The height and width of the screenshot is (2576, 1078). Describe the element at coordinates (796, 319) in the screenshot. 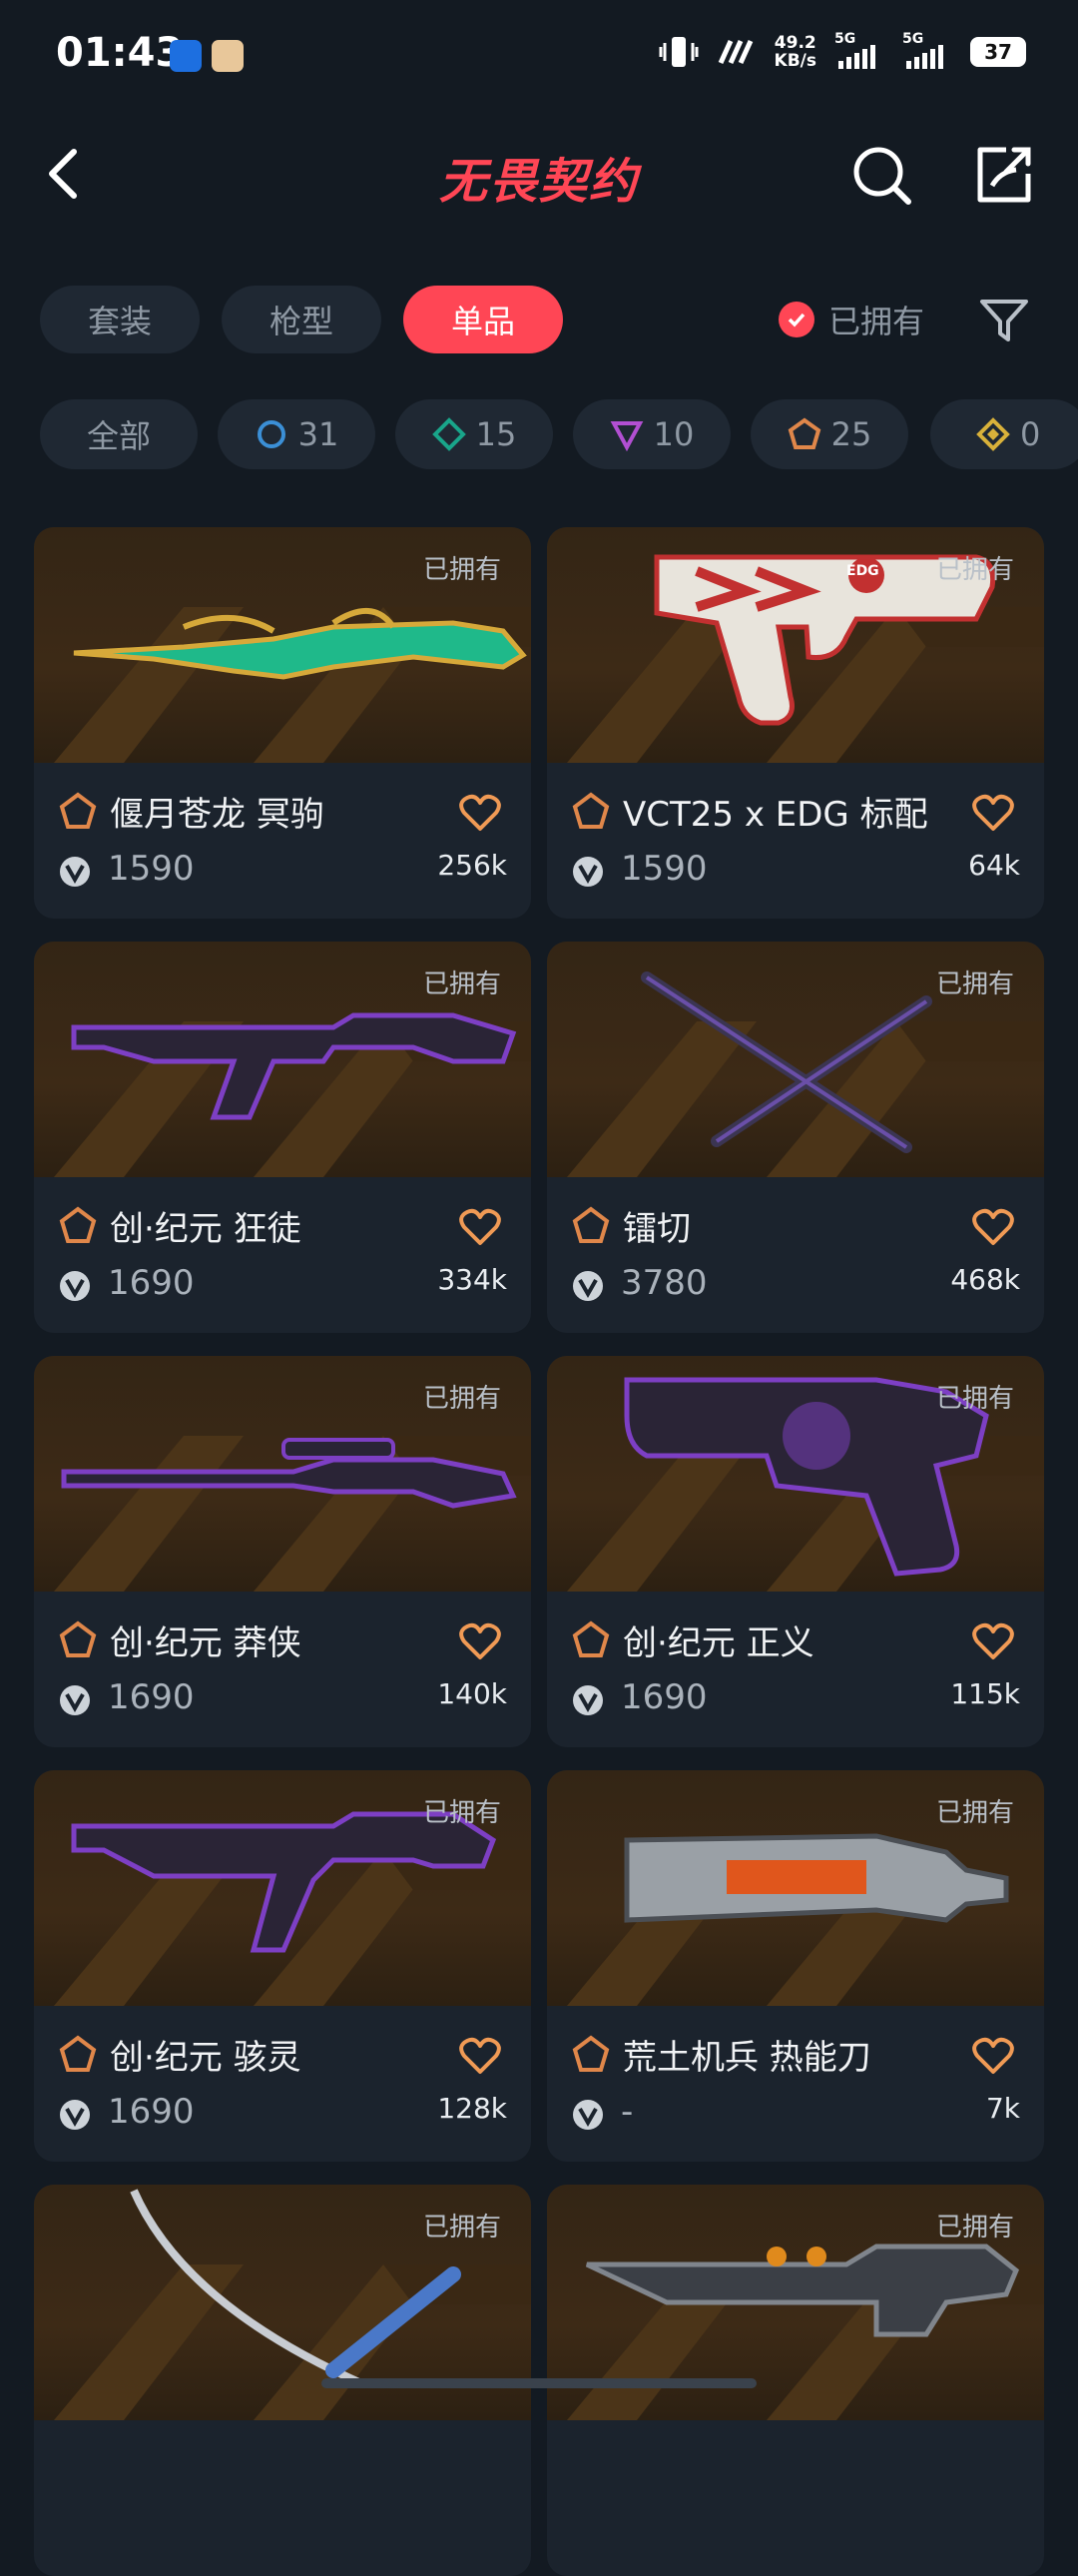

I see `checkmark-icon` at that location.